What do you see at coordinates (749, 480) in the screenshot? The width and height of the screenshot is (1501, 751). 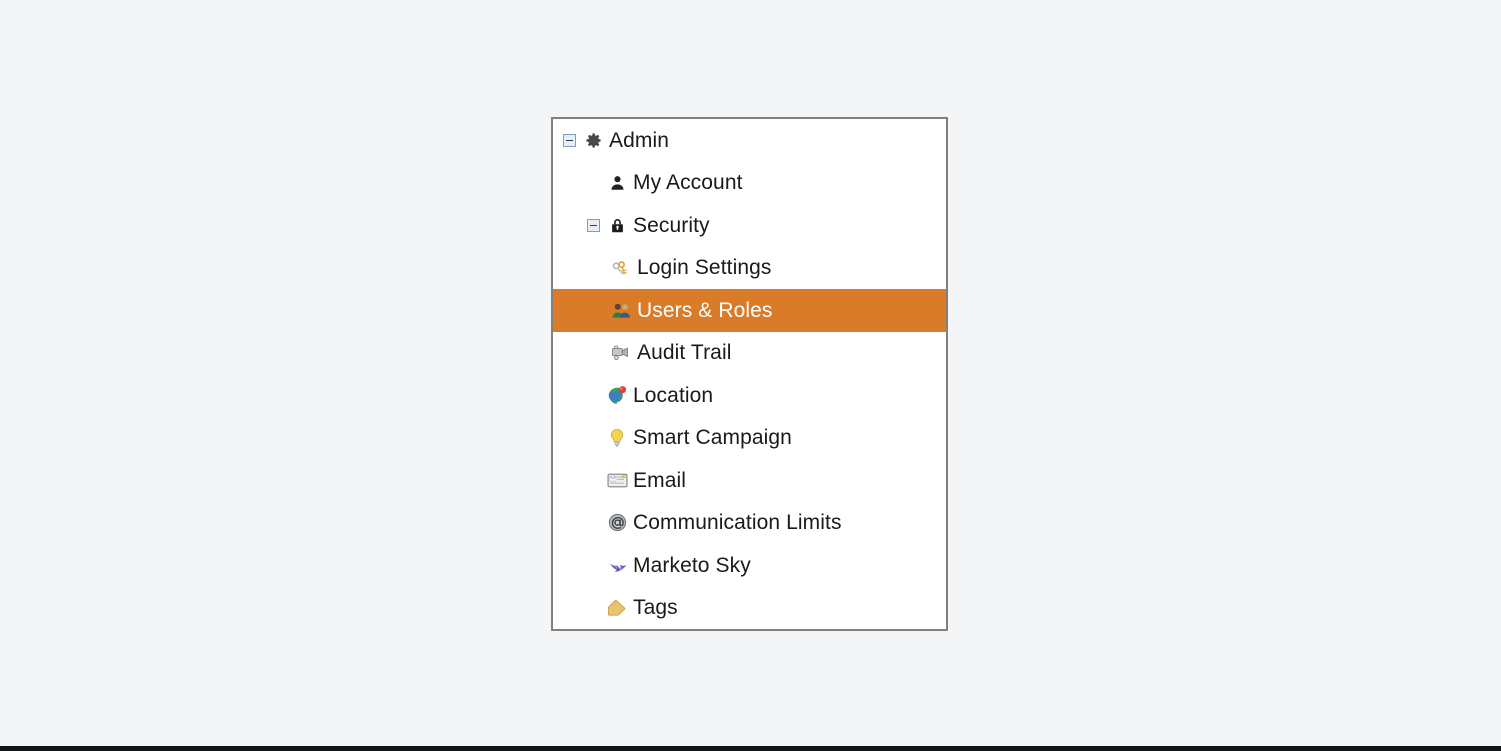 I see `tree-item-email: Email` at bounding box center [749, 480].